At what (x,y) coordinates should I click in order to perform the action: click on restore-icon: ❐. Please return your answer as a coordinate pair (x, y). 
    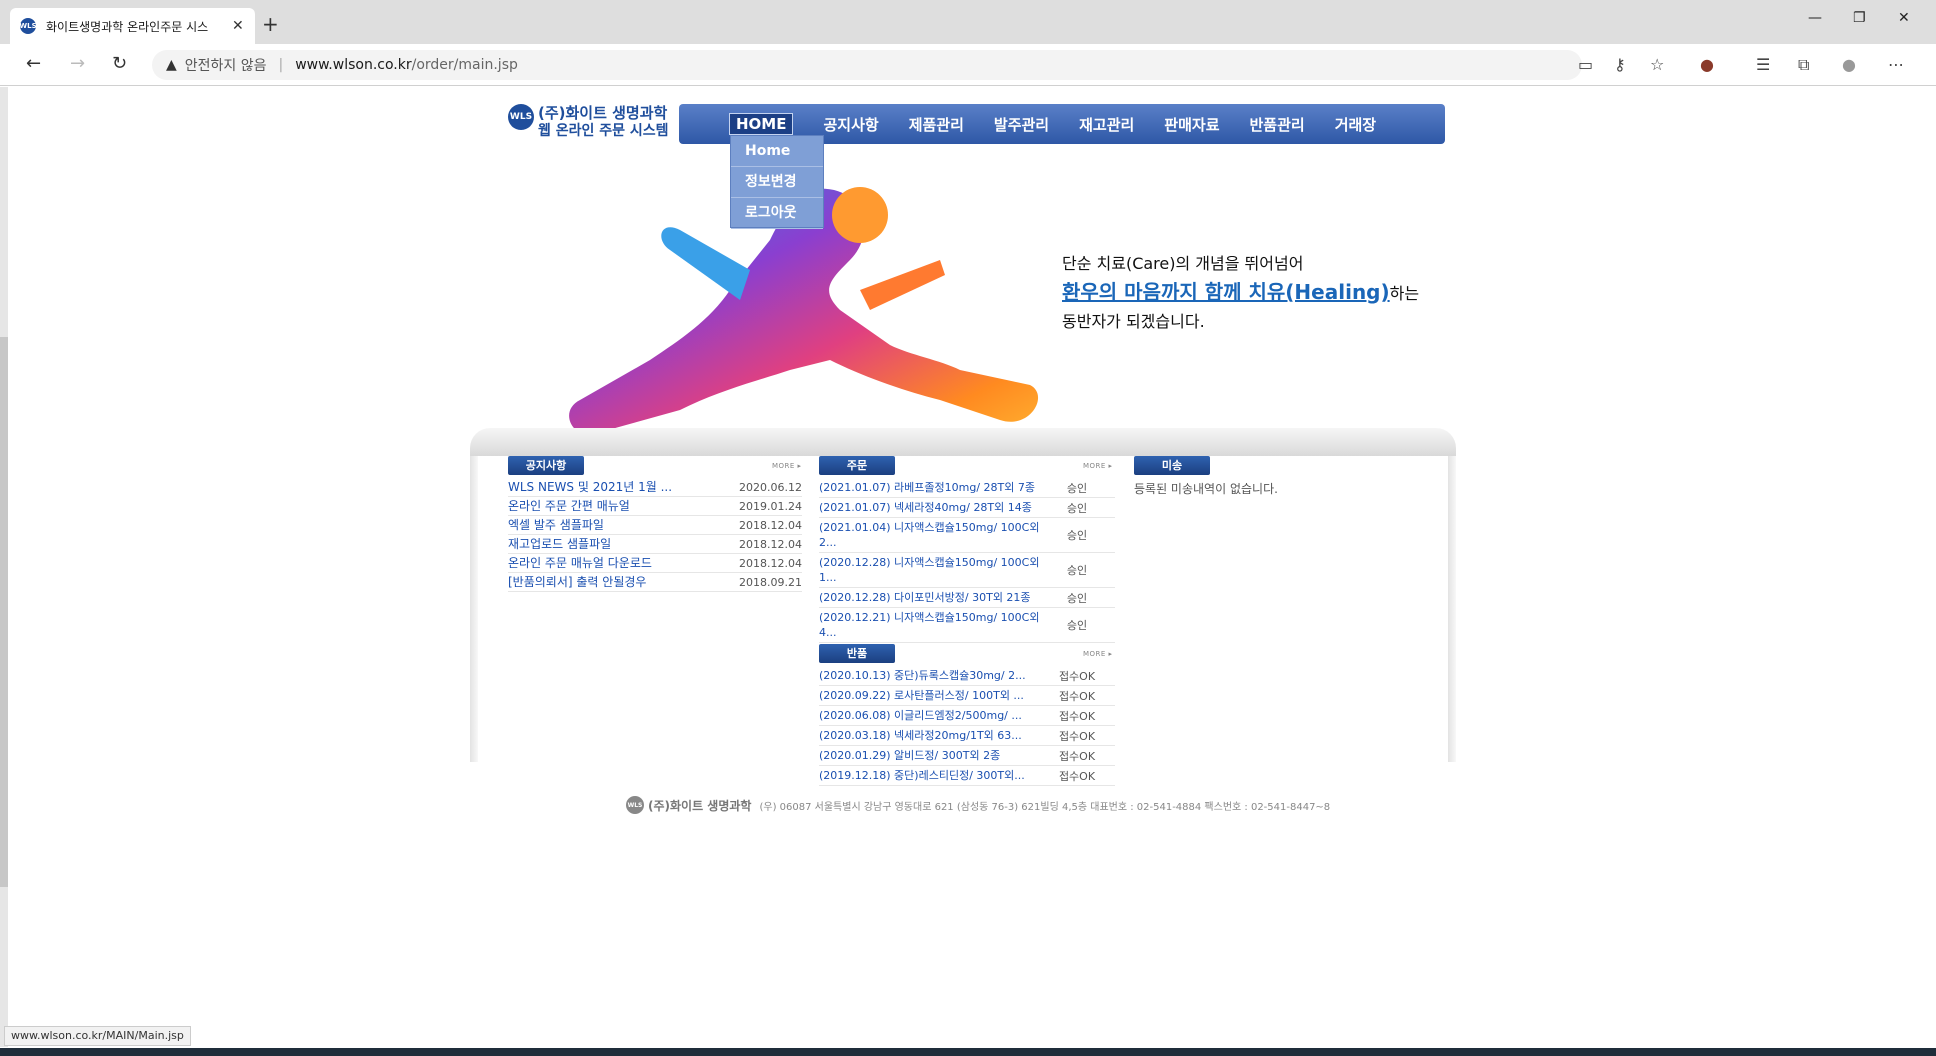
    Looking at the image, I should click on (1859, 18).